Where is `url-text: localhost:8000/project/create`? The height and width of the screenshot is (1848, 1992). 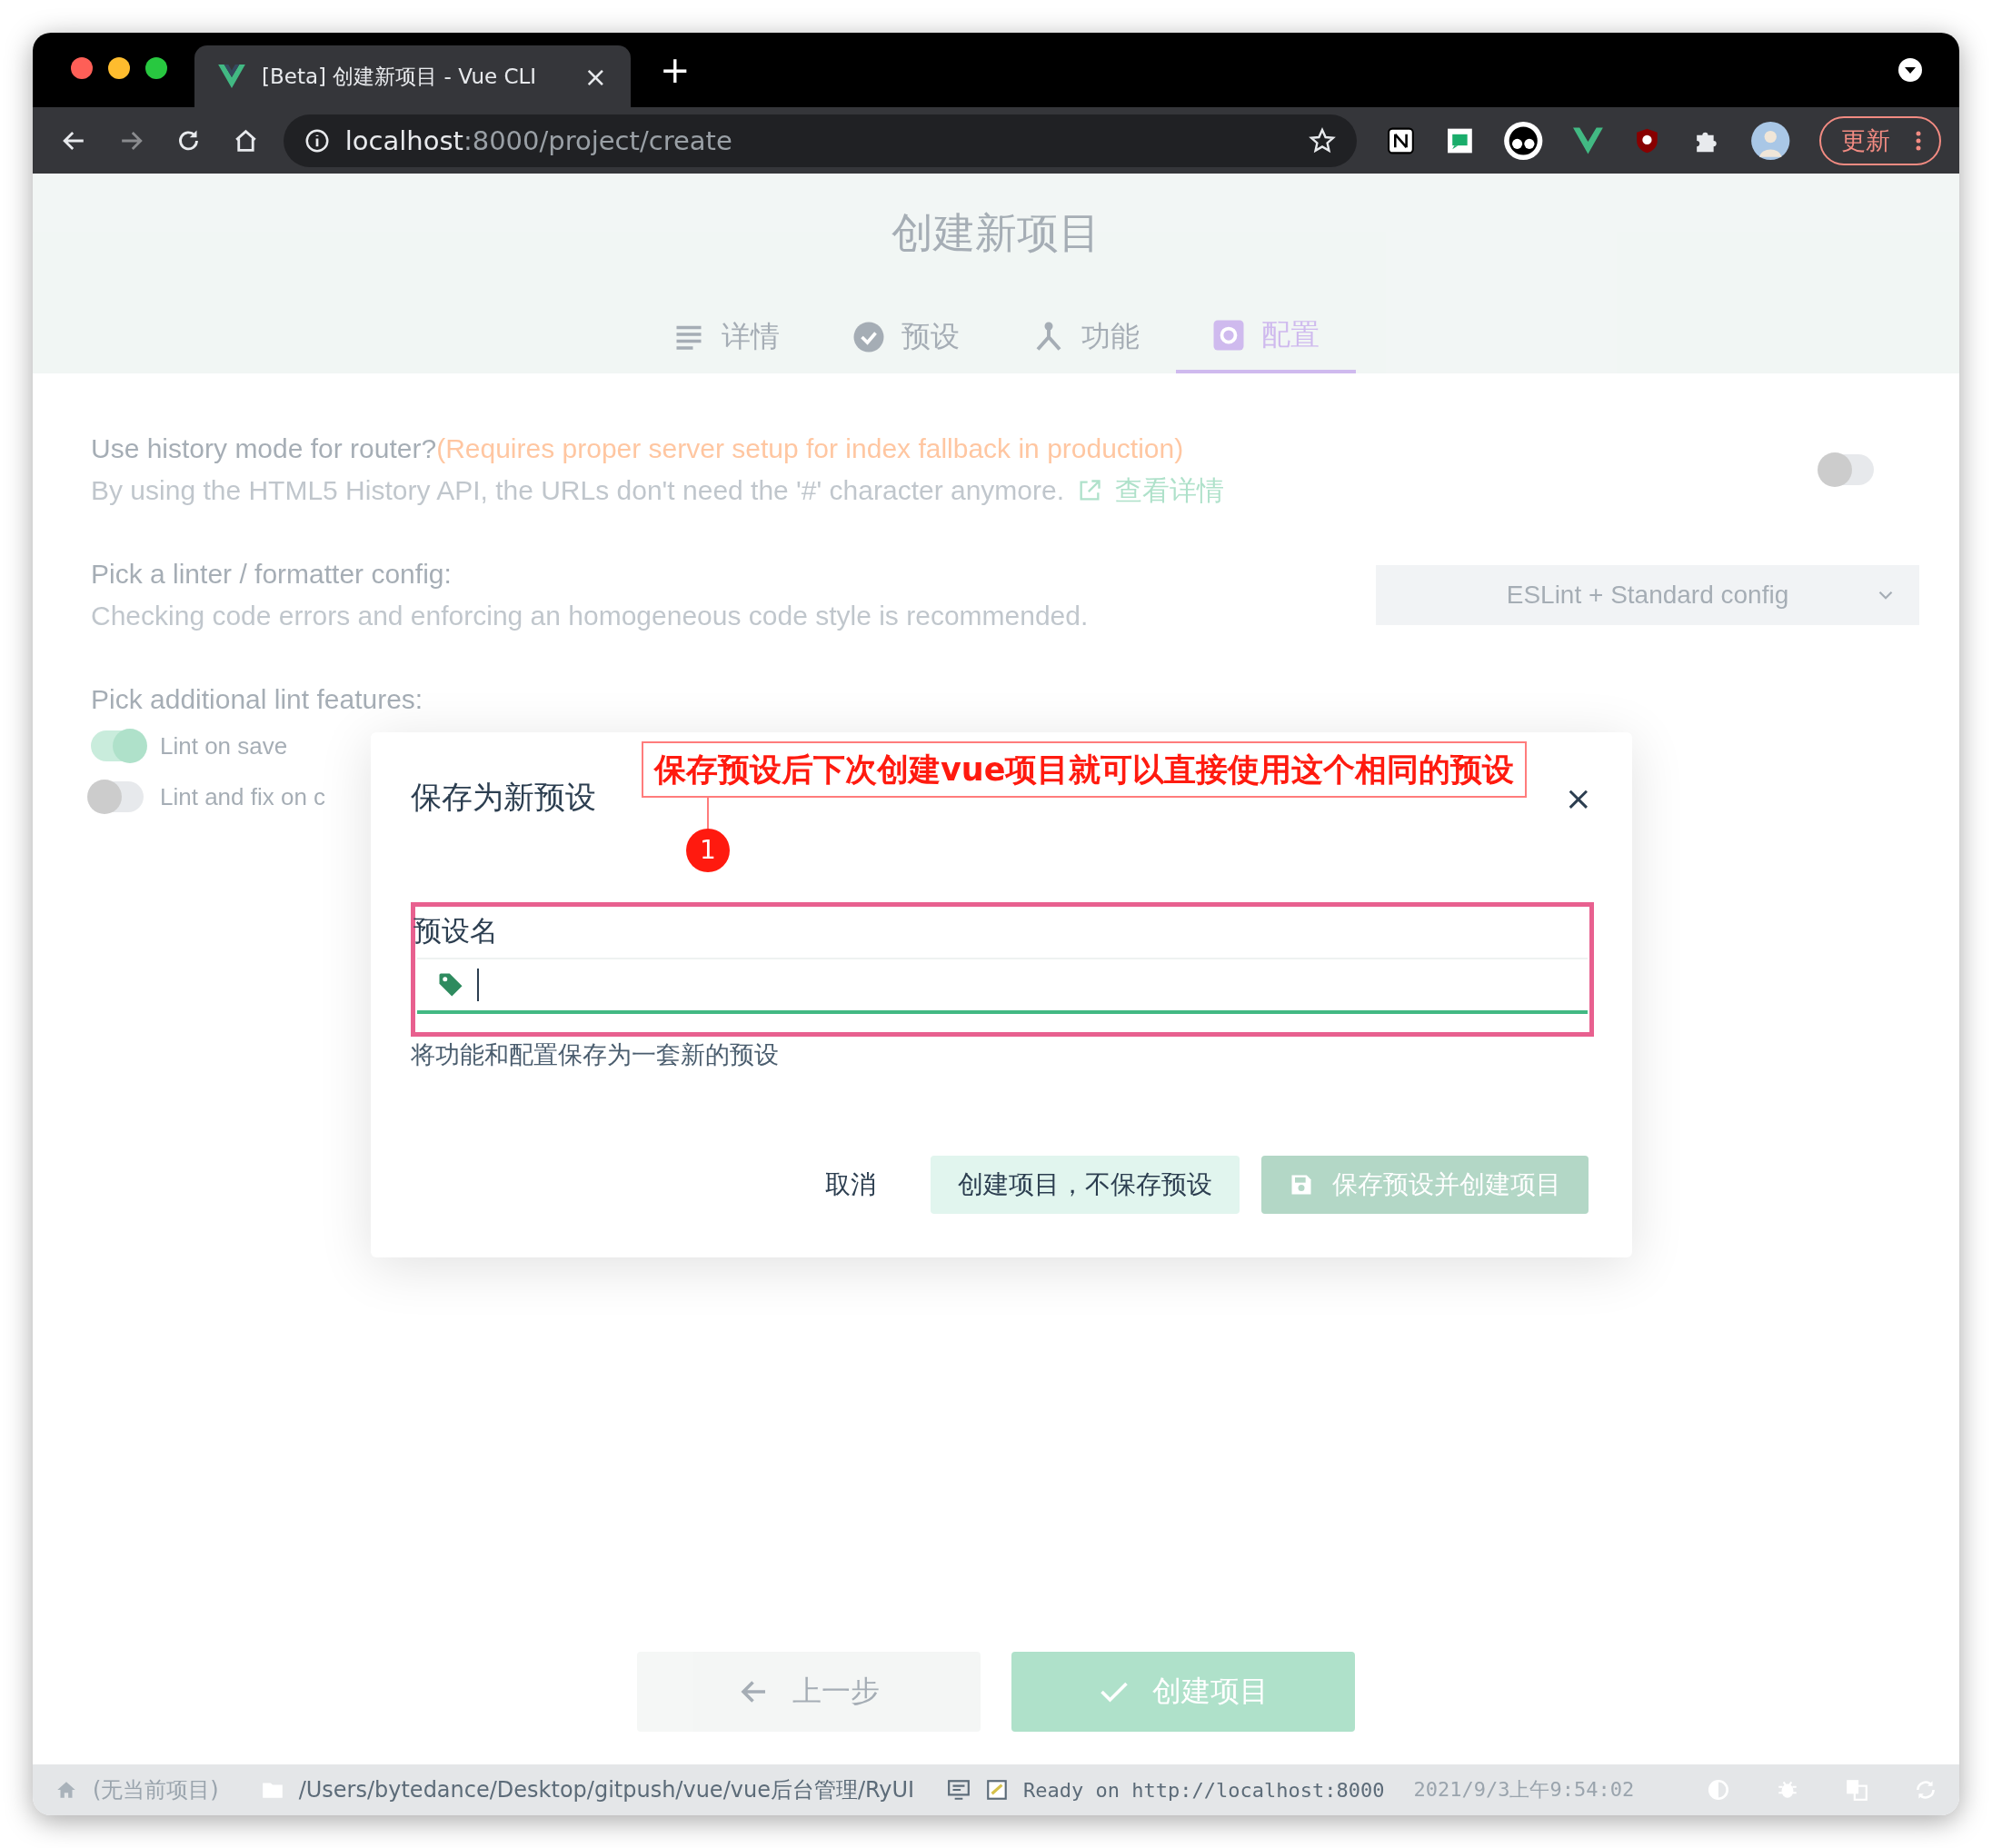 url-text: localhost:8000/project/create is located at coordinates (538, 140).